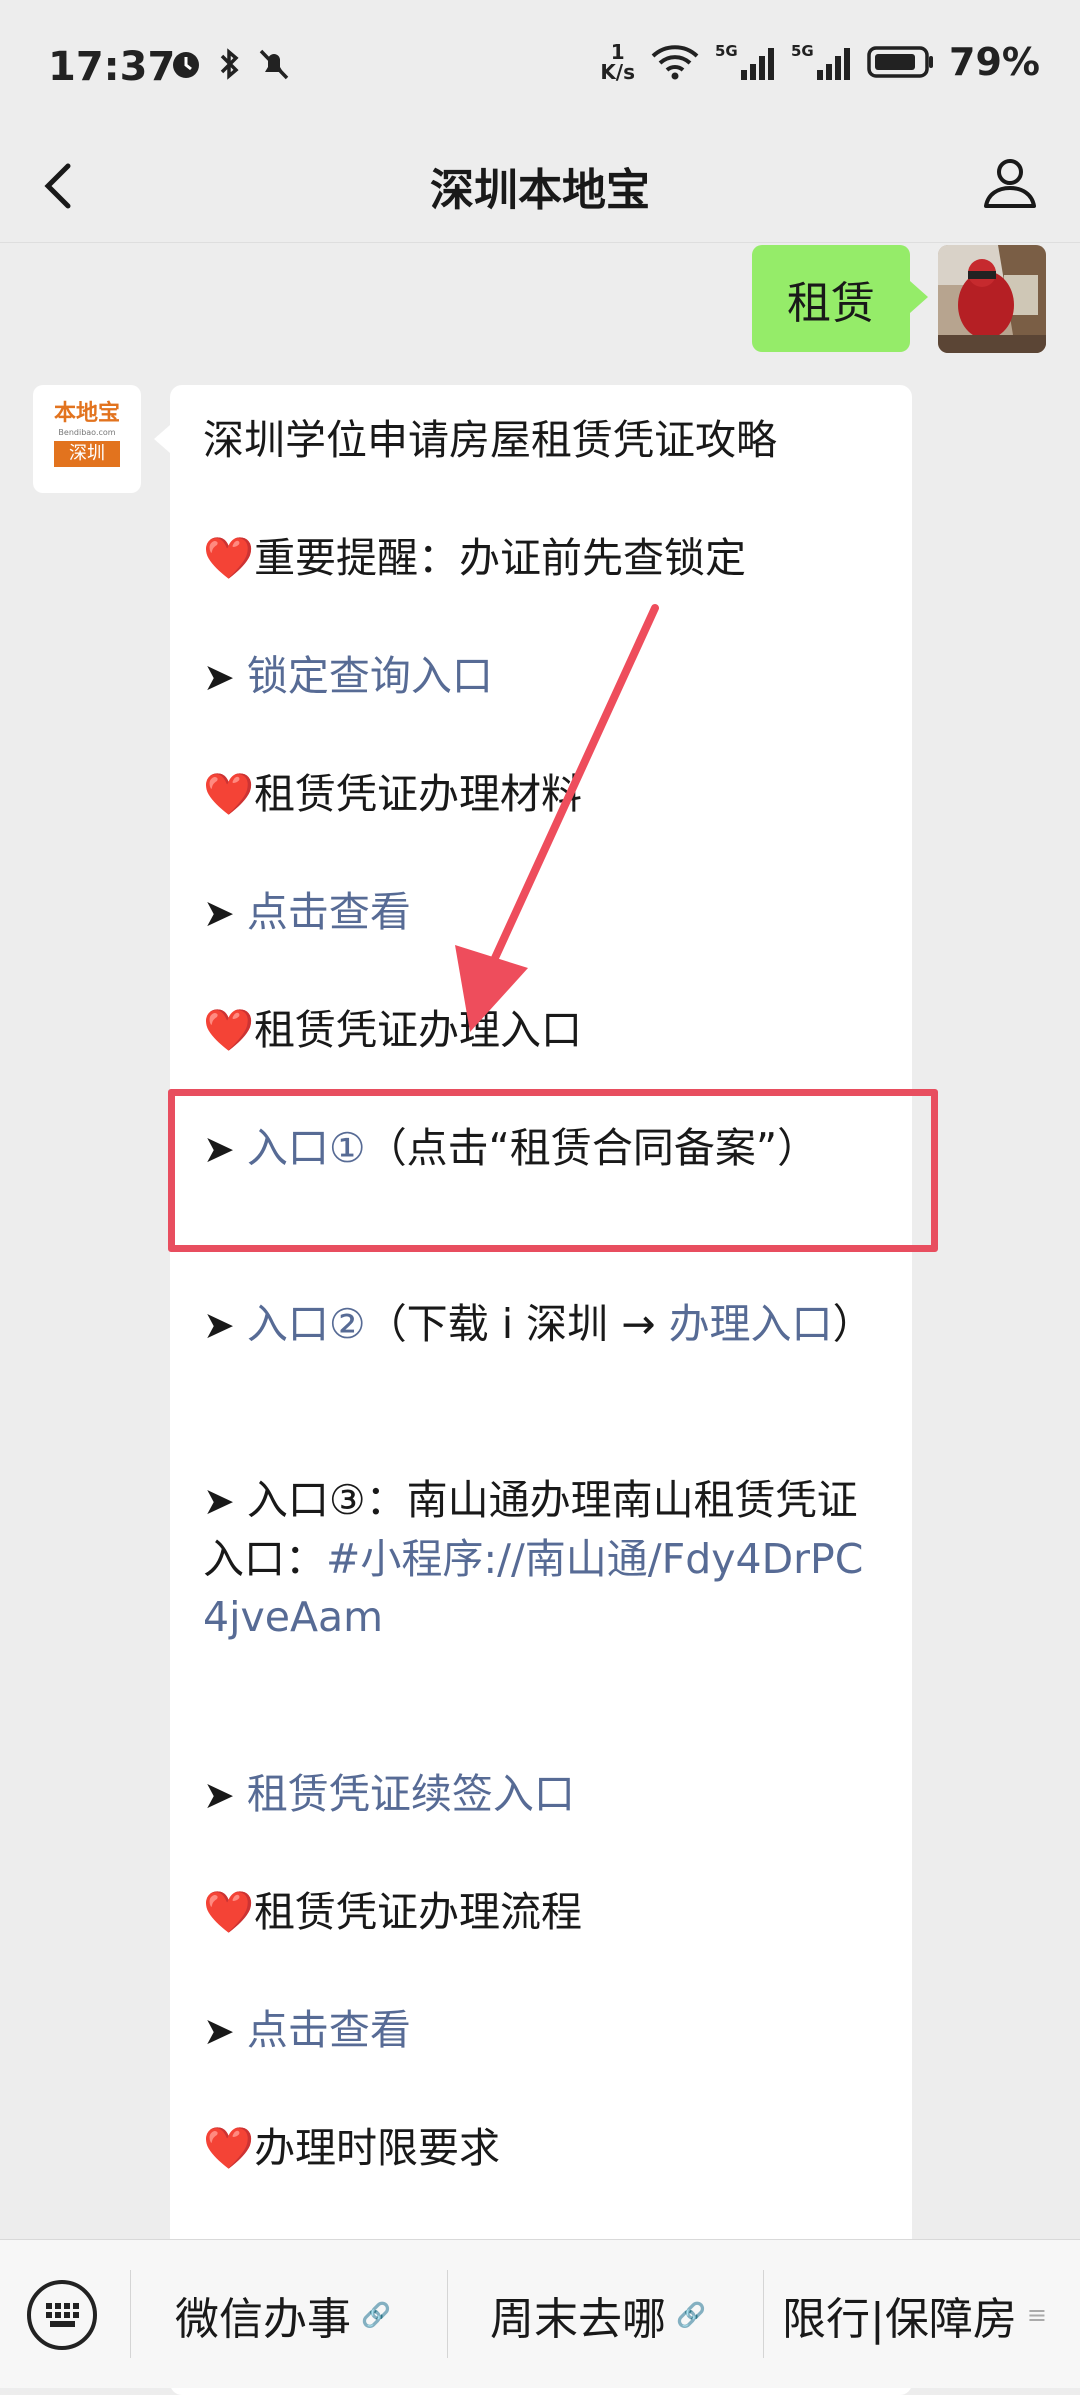 Image resolution: width=1080 pixels, height=2395 pixels. Describe the element at coordinates (914, 2315) in the screenshot. I see `menu-traffic-housing: 限行|保障房 ≡` at that location.